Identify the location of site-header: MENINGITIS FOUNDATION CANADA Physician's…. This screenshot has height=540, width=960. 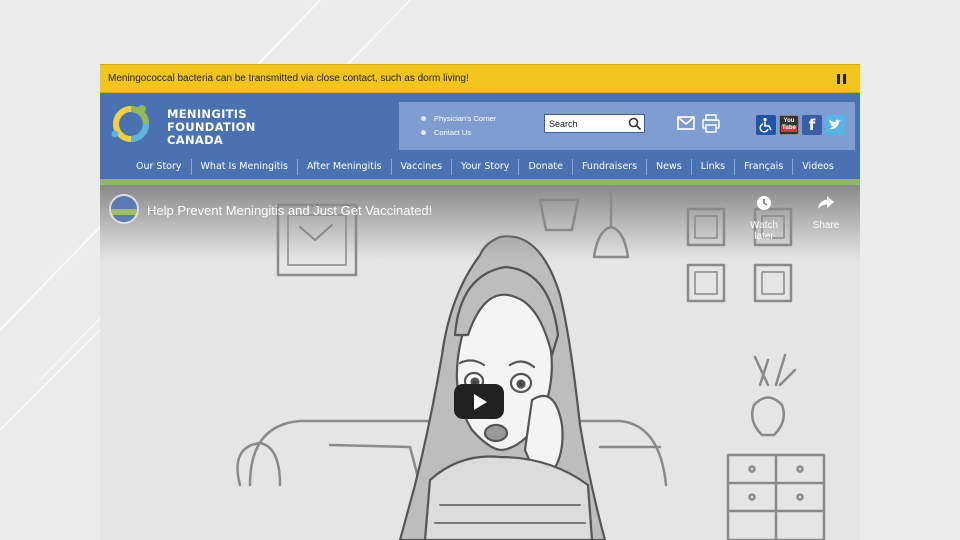
(480, 124).